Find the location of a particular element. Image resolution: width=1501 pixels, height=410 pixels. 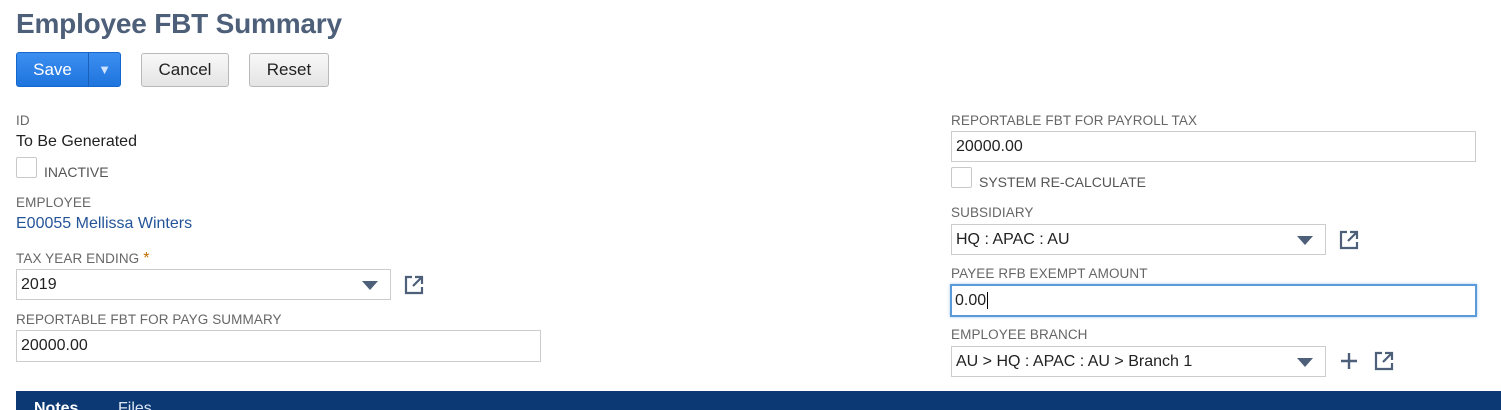

tab-notes: Notes is located at coordinates (56, 405).